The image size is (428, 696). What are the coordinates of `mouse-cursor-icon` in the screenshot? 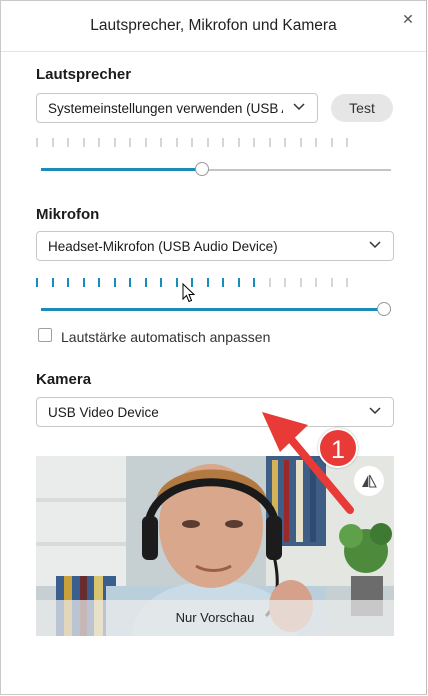 It's located at (189, 293).